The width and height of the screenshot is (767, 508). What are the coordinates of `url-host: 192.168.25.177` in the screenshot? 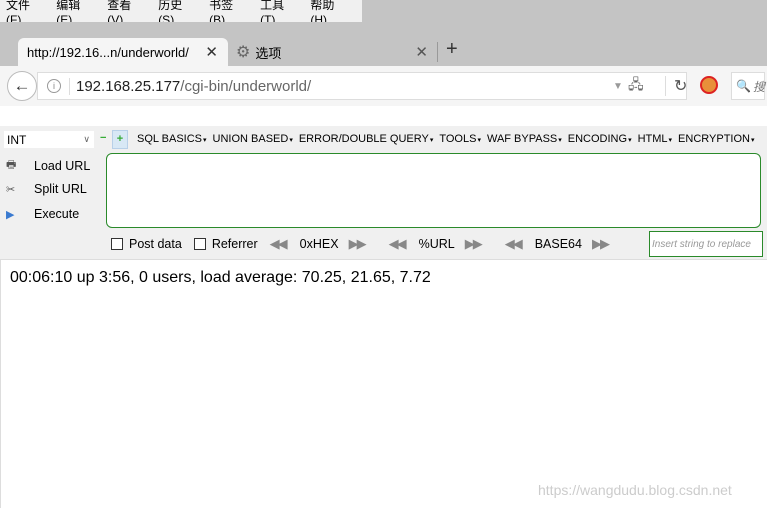 It's located at (128, 86).